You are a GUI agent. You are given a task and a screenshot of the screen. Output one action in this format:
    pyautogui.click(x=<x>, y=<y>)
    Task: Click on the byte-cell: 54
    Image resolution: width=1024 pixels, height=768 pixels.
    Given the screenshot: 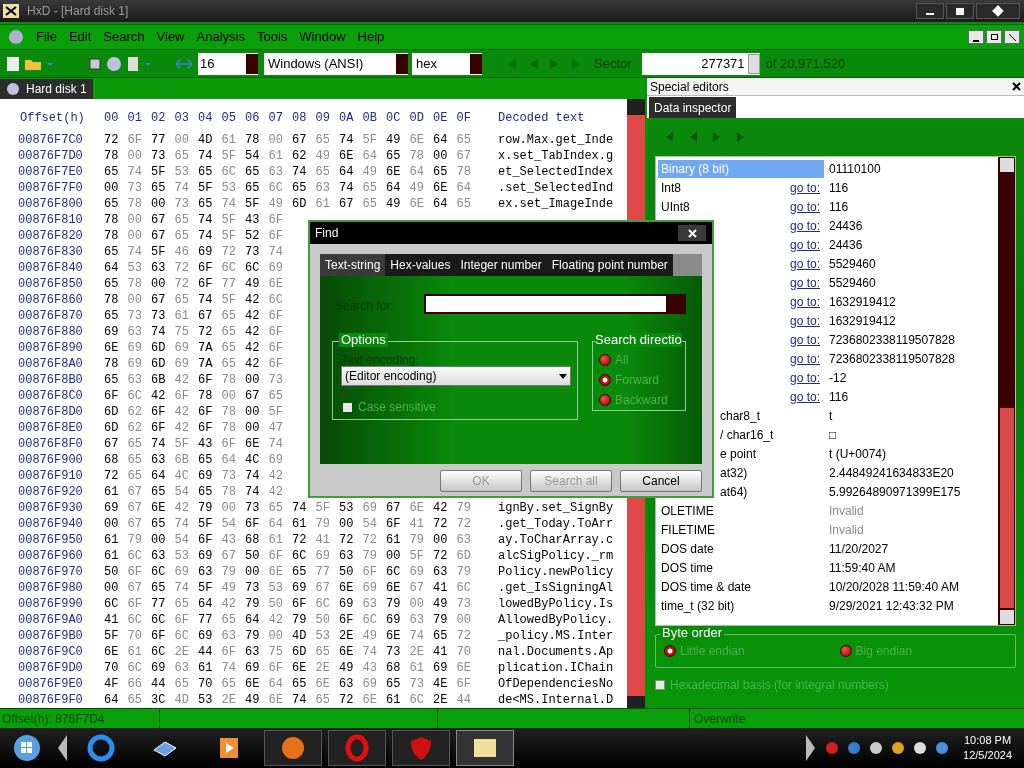 What is the action you would take?
    pyautogui.click(x=257, y=156)
    